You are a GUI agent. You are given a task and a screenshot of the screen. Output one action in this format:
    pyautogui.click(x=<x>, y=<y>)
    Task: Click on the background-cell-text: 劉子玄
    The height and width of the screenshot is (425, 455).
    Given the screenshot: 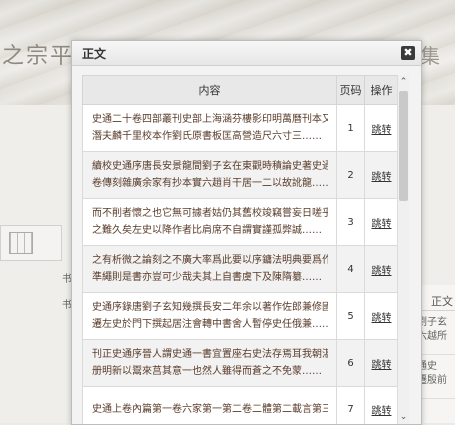 What is the action you would take?
    pyautogui.click(x=432, y=322)
    